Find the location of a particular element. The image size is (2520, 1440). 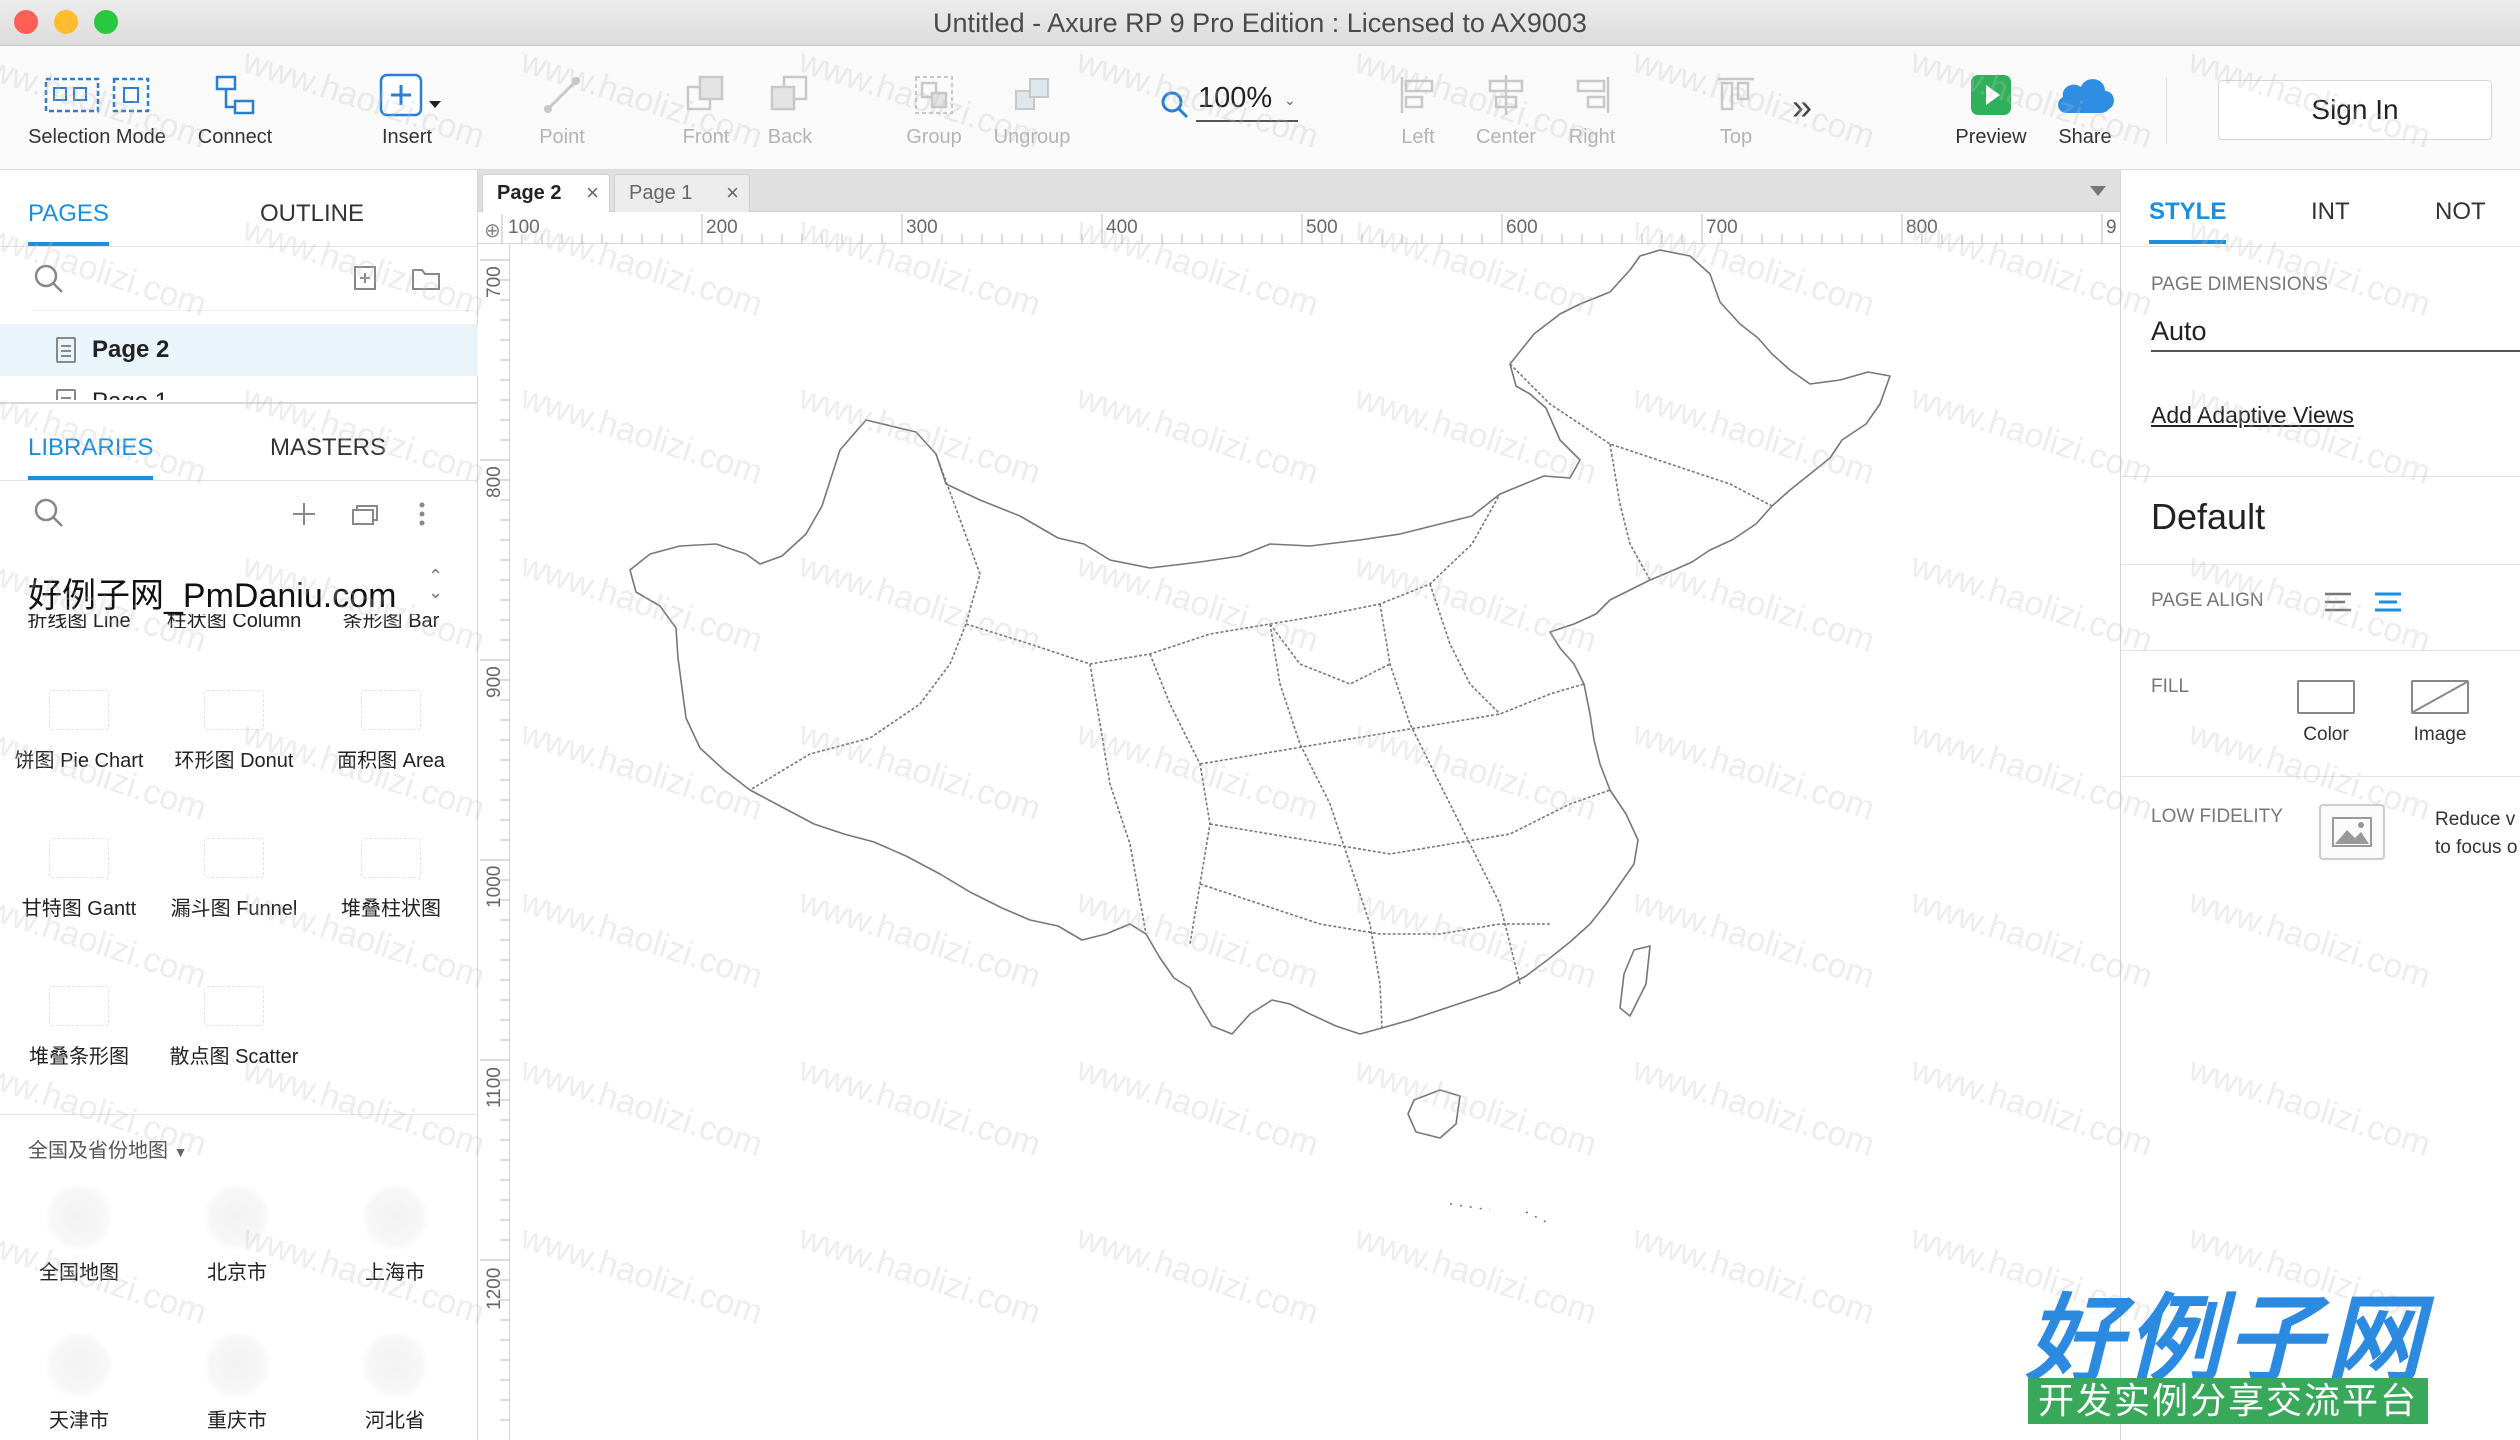

align-left-page-icon is located at coordinates (2338, 602).